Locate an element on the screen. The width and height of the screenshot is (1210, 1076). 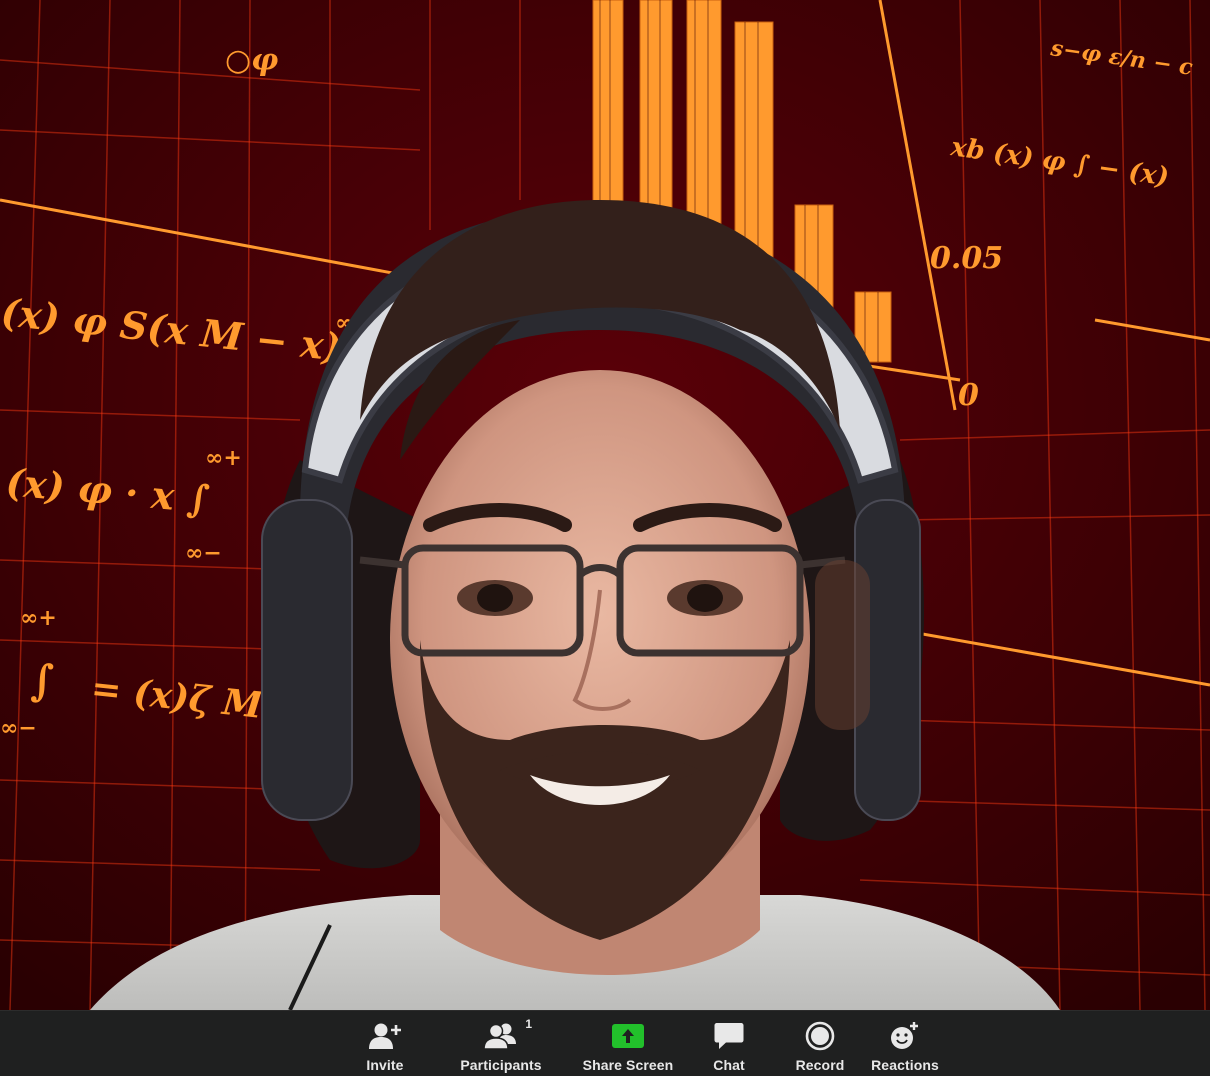
participant-count: 1 is located at coordinates (528, 1024).